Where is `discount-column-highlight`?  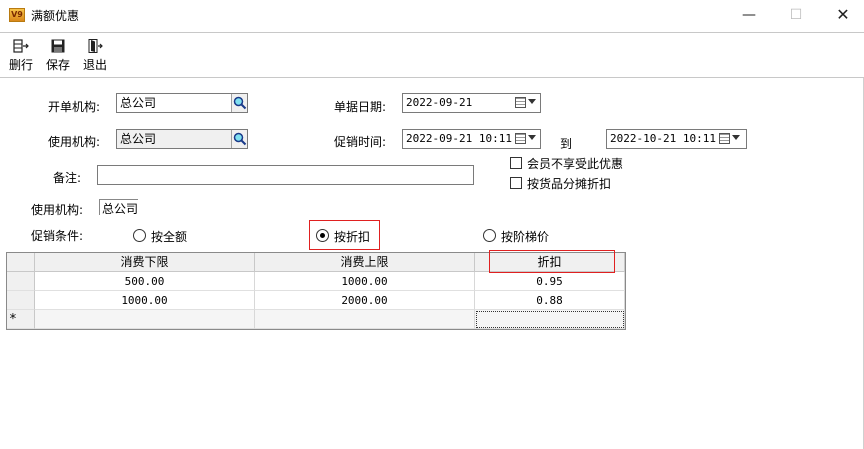
discount-column-highlight is located at coordinates (552, 261).